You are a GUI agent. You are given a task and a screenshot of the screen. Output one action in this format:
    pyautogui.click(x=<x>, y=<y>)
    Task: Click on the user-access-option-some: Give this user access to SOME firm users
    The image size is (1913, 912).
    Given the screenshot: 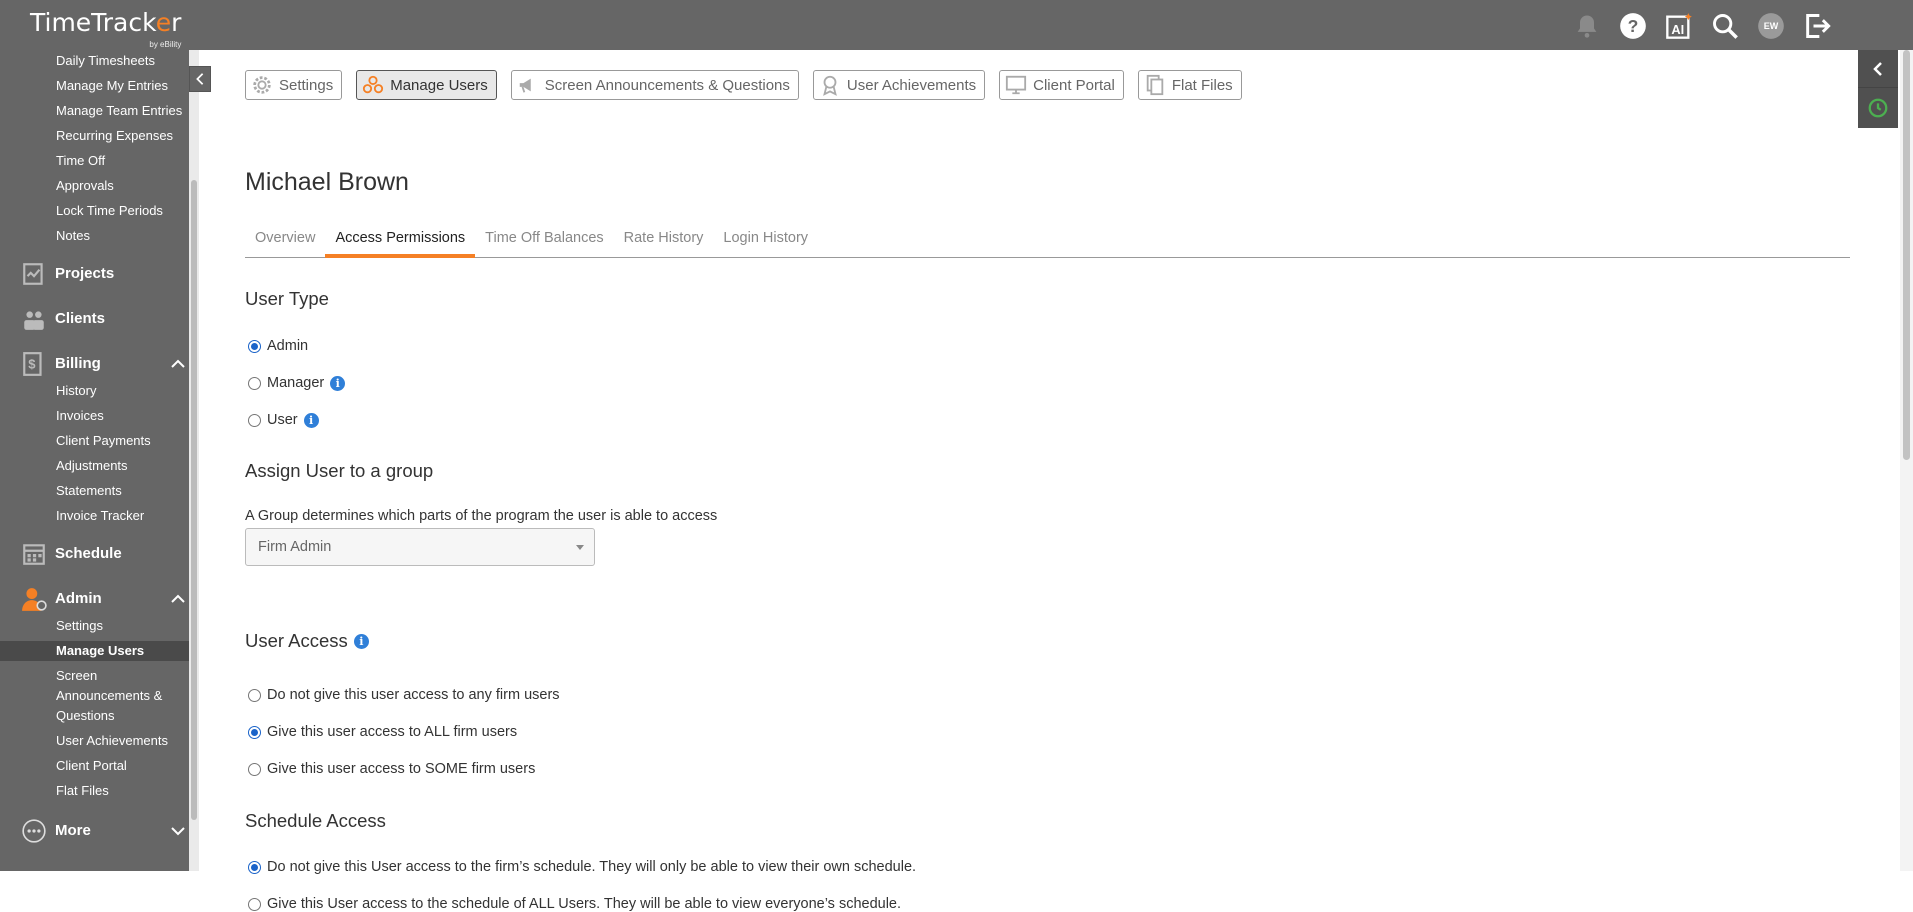 What is the action you would take?
    pyautogui.click(x=391, y=769)
    